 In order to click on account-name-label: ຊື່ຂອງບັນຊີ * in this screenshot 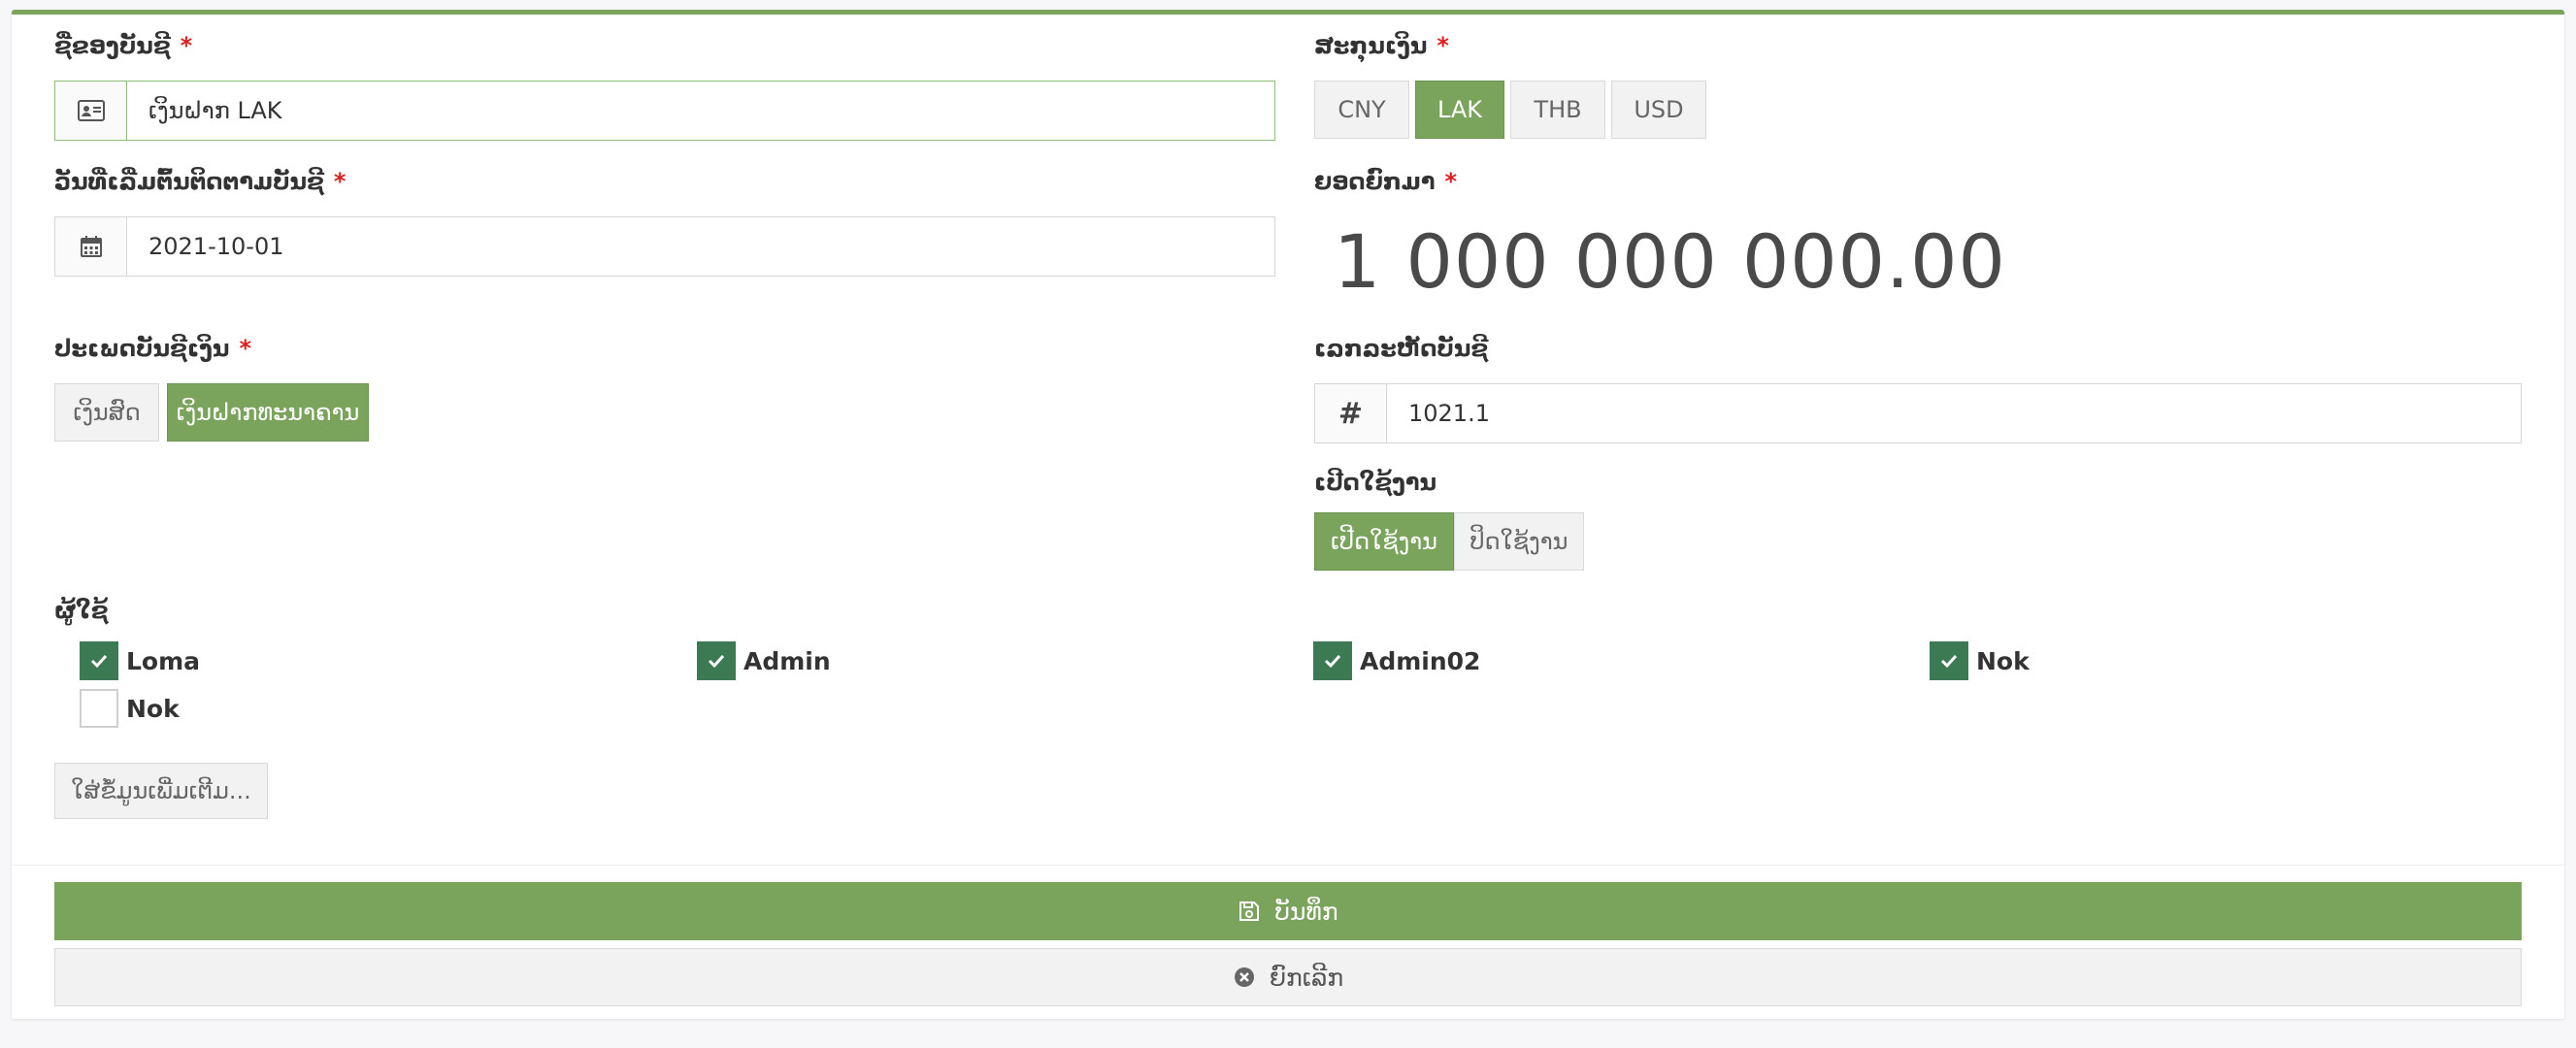, I will do `click(123, 45)`.